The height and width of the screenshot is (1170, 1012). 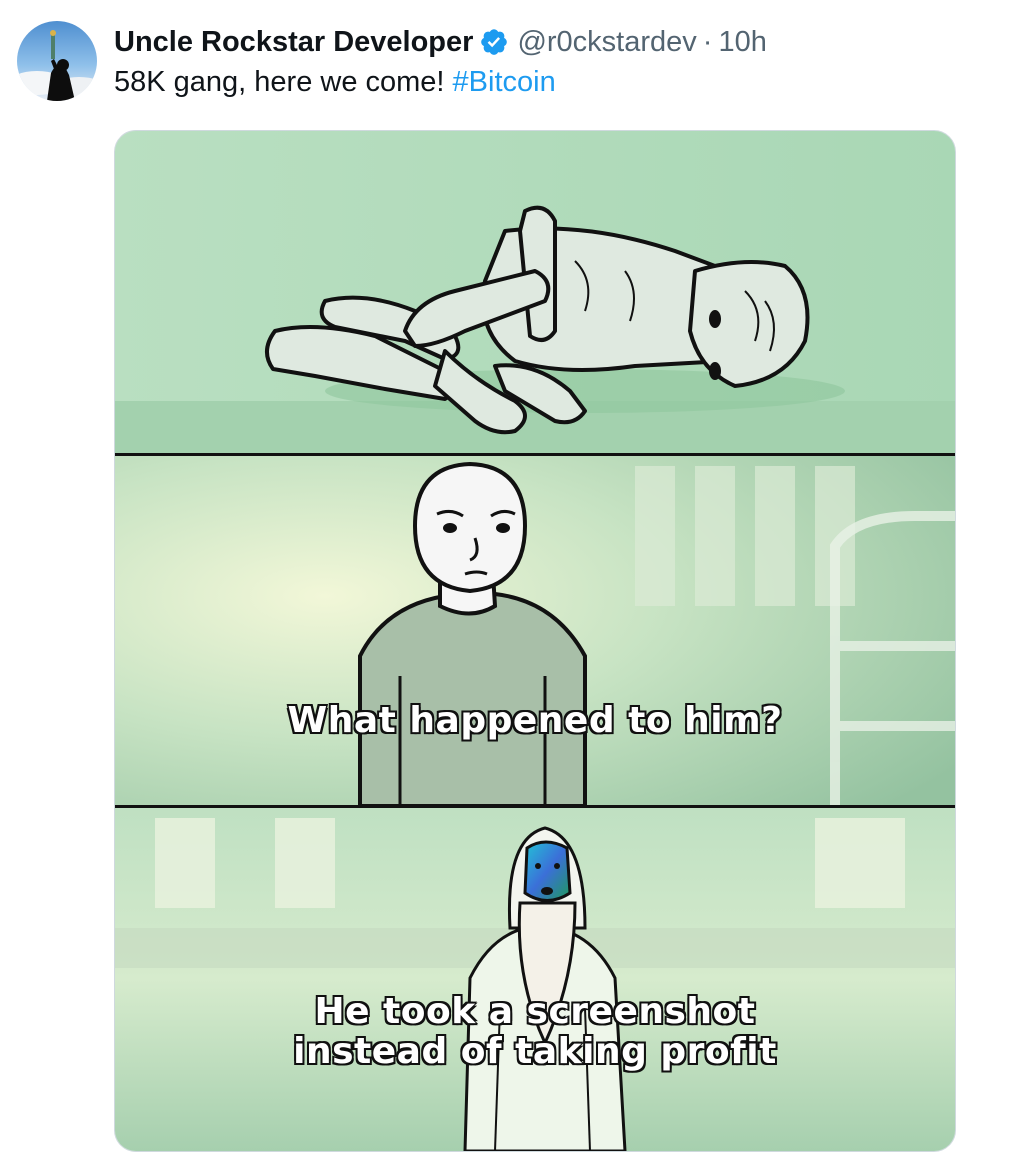 What do you see at coordinates (535, 721) in the screenshot?
I see `caption-panel-2: What happened to him?` at bounding box center [535, 721].